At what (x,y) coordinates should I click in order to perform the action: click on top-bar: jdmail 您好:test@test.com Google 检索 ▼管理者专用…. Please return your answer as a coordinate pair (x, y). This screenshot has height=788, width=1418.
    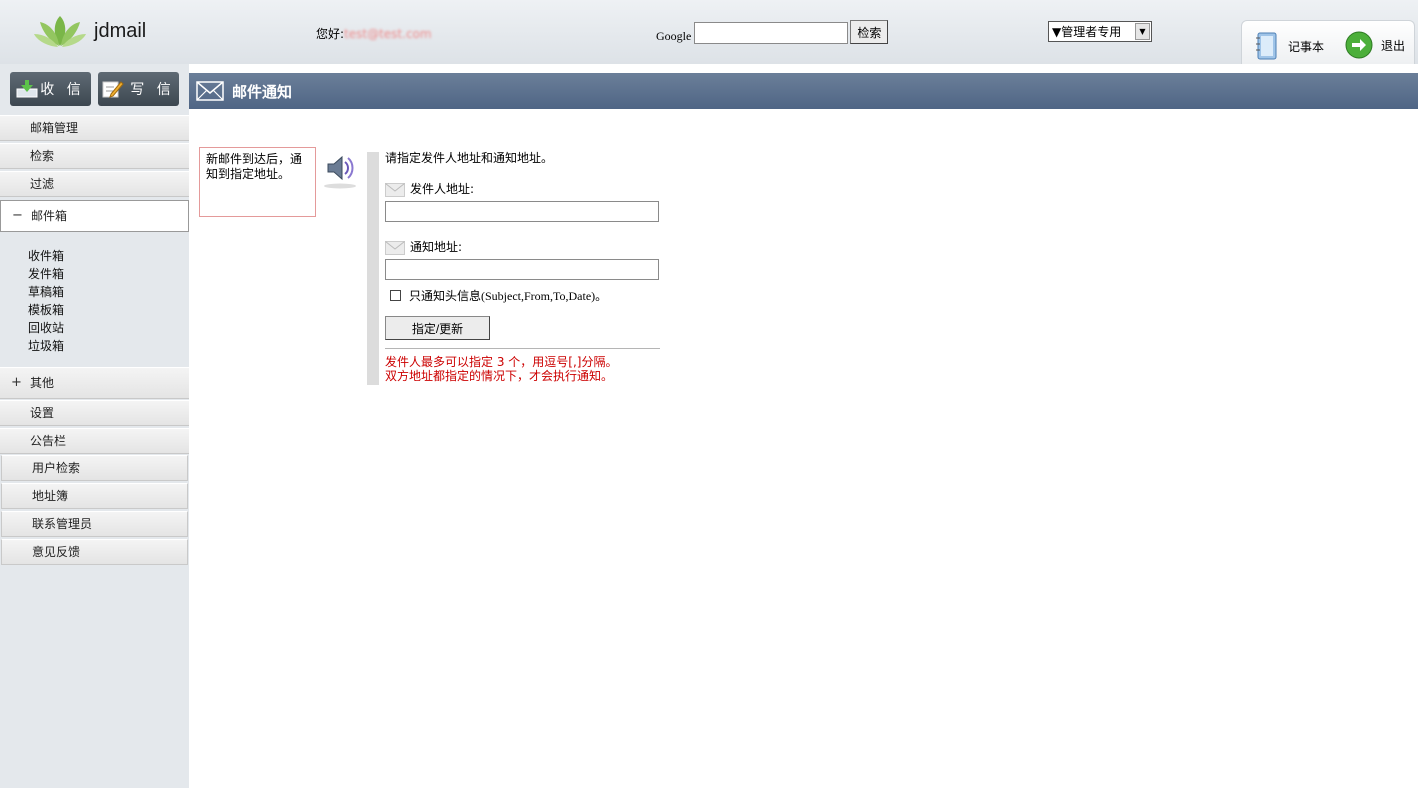
    Looking at the image, I should click on (709, 32).